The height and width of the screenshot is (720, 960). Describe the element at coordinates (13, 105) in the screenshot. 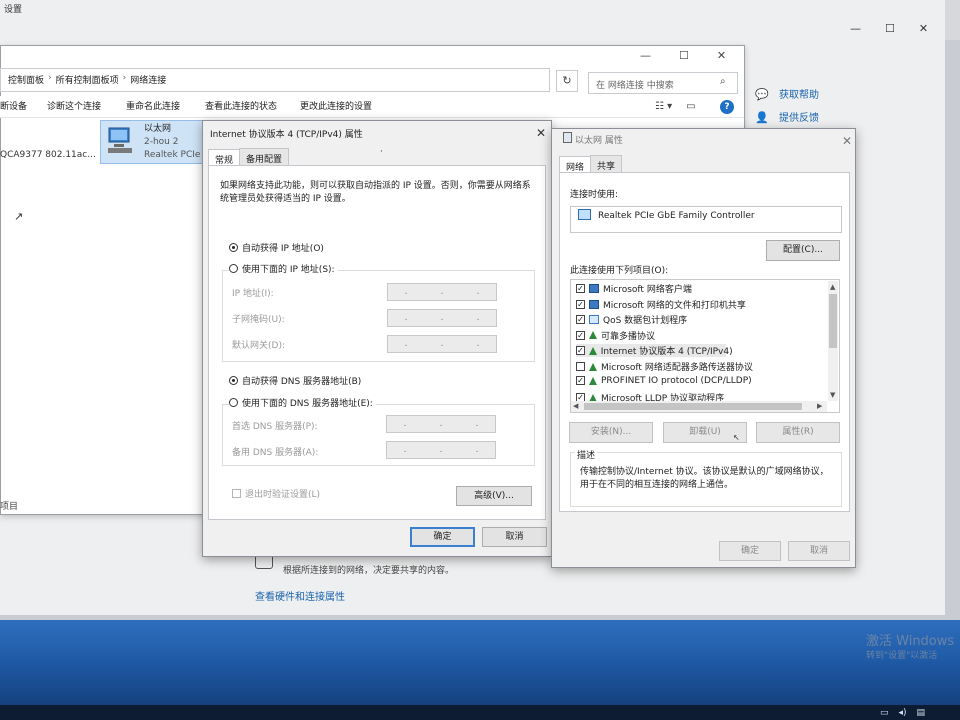

I see `toolbar-disable-device: 断设备` at that location.